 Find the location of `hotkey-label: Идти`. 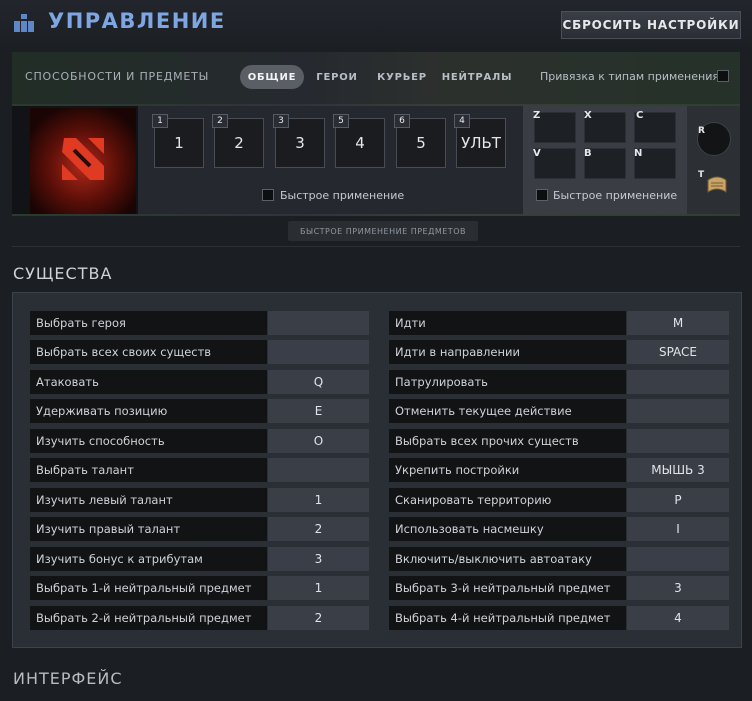

hotkey-label: Идти is located at coordinates (507, 323).